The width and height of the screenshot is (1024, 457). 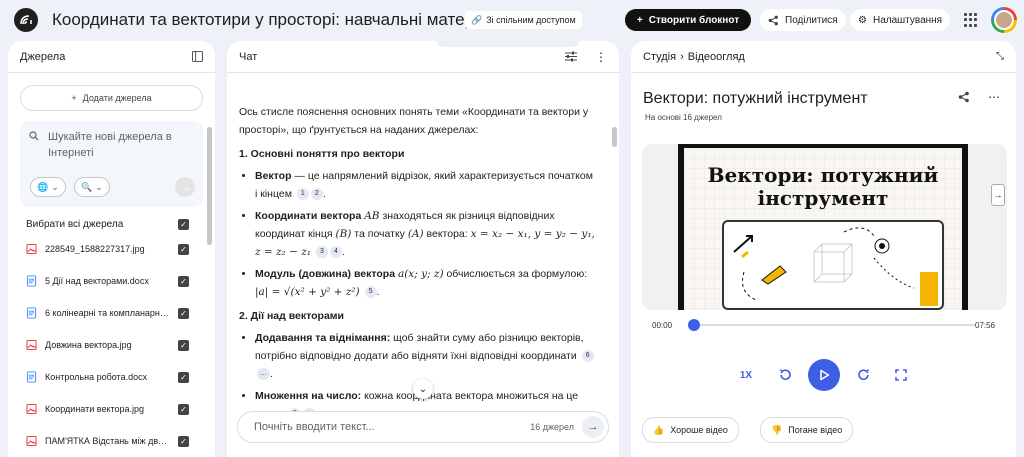 I want to click on breadcrumb-studio: Студія, so click(x=659, y=57).